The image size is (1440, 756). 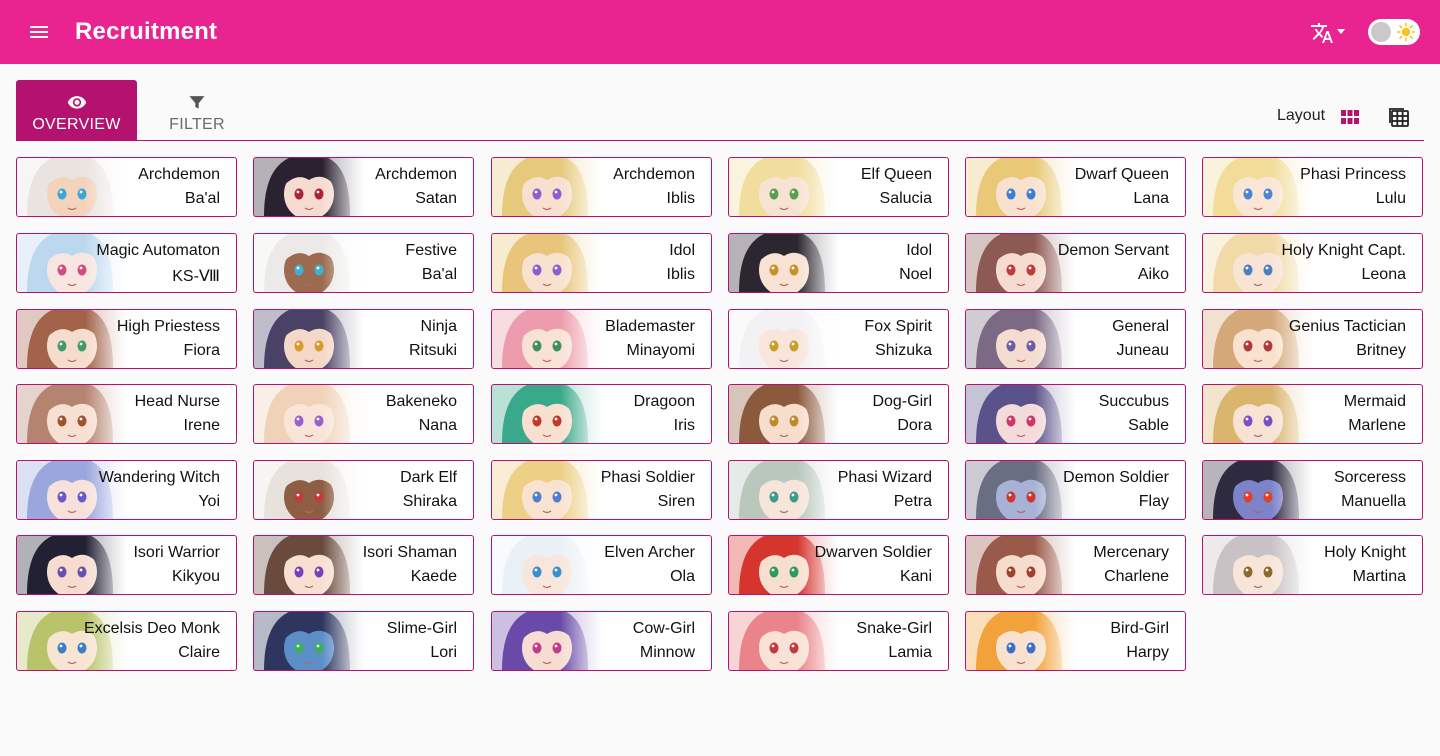 I want to click on character-card: Demon Soldier Flay, so click(x=1075, y=490).